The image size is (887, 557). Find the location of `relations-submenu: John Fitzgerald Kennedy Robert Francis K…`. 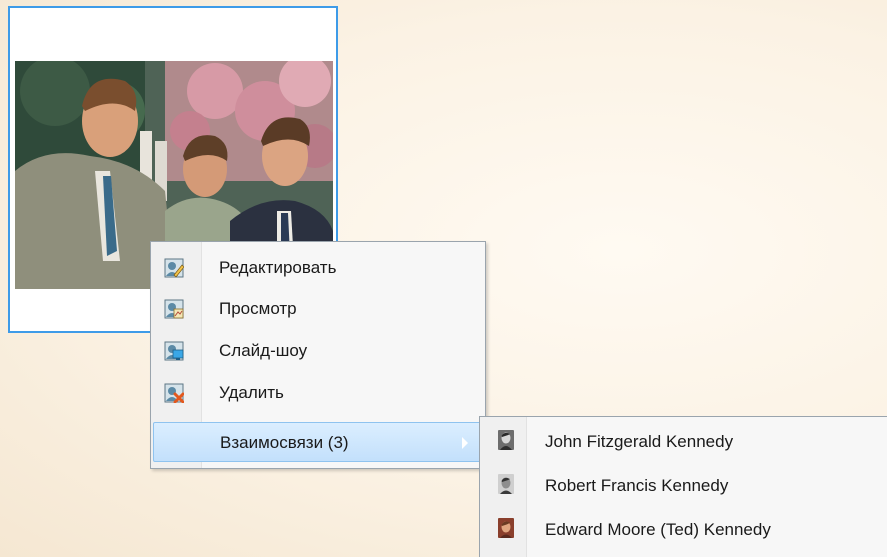

relations-submenu: John Fitzgerald Kennedy Robert Francis K… is located at coordinates (683, 486).